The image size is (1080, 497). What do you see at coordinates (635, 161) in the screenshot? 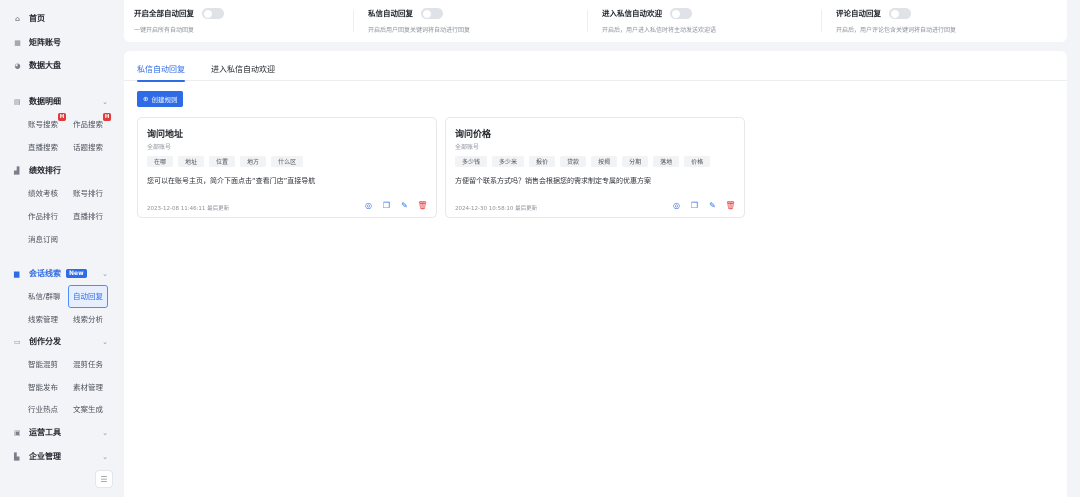
I see `keyword-tag: 分期` at bounding box center [635, 161].